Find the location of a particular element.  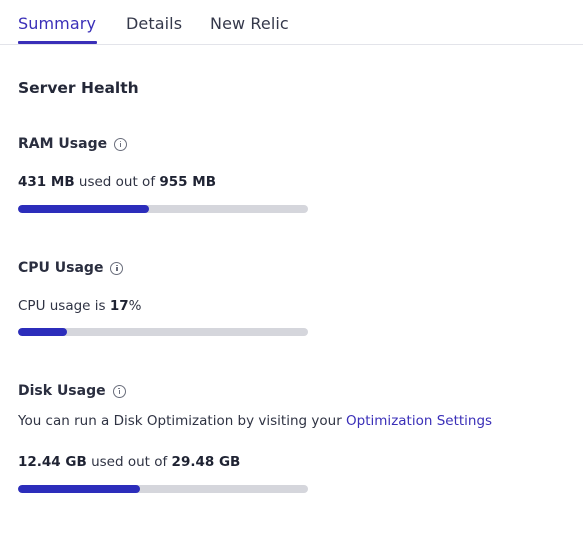

cpu-usage-value: 17 is located at coordinates (119, 306).